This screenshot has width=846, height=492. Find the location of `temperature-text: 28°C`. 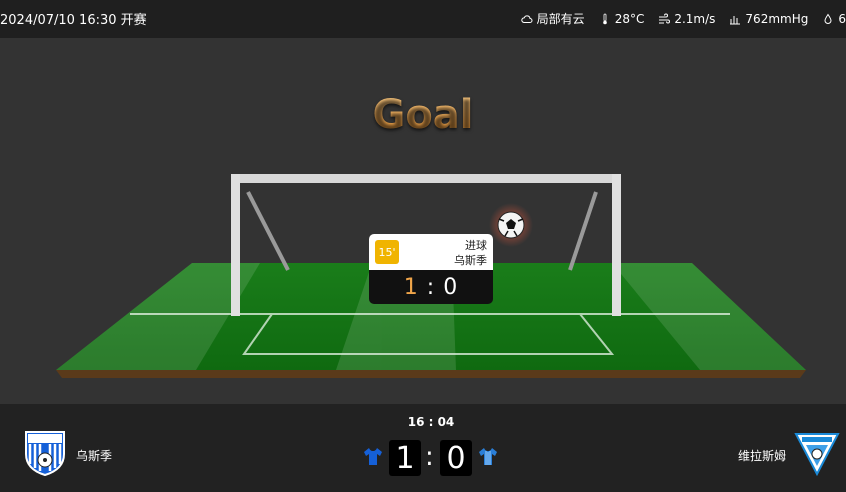

temperature-text: 28°C is located at coordinates (629, 18).